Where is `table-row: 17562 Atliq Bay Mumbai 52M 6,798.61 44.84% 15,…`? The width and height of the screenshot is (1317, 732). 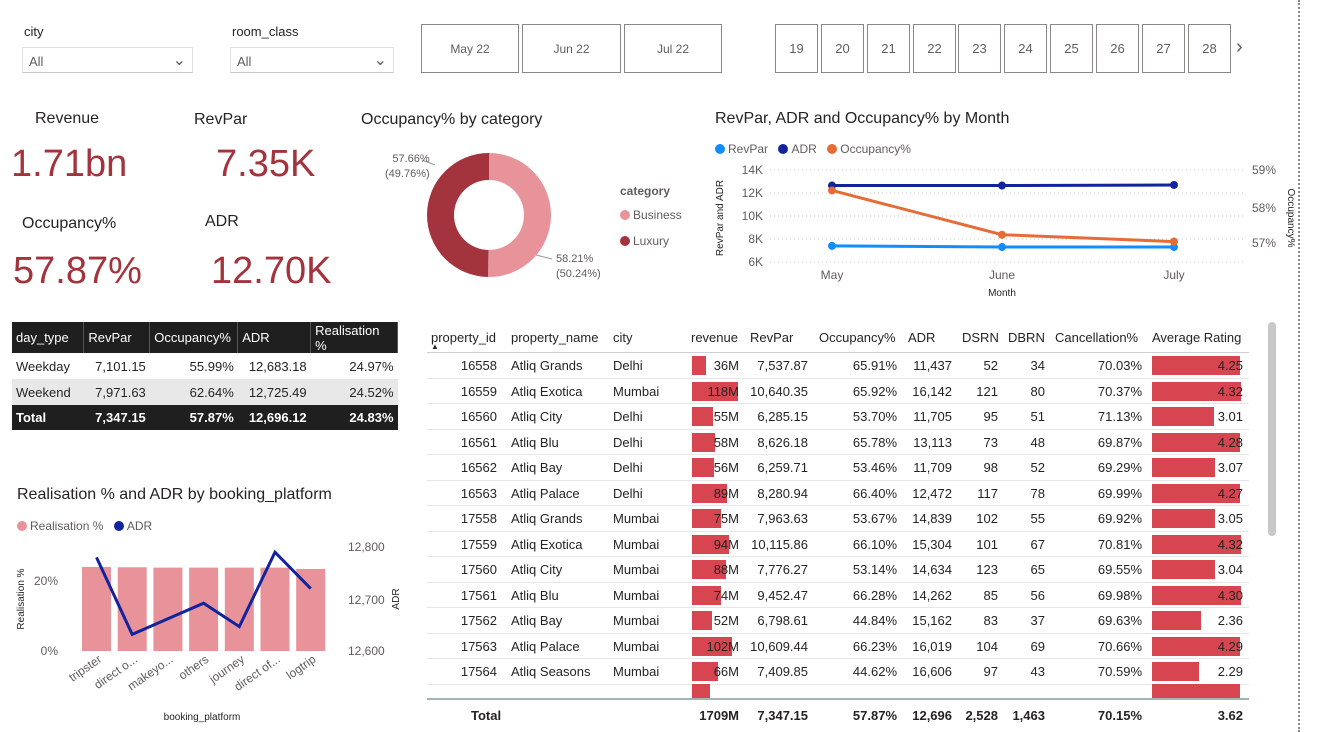 table-row: 17562 Atliq Bay Mumbai 52M 6,798.61 44.84% 15,… is located at coordinates (838, 621).